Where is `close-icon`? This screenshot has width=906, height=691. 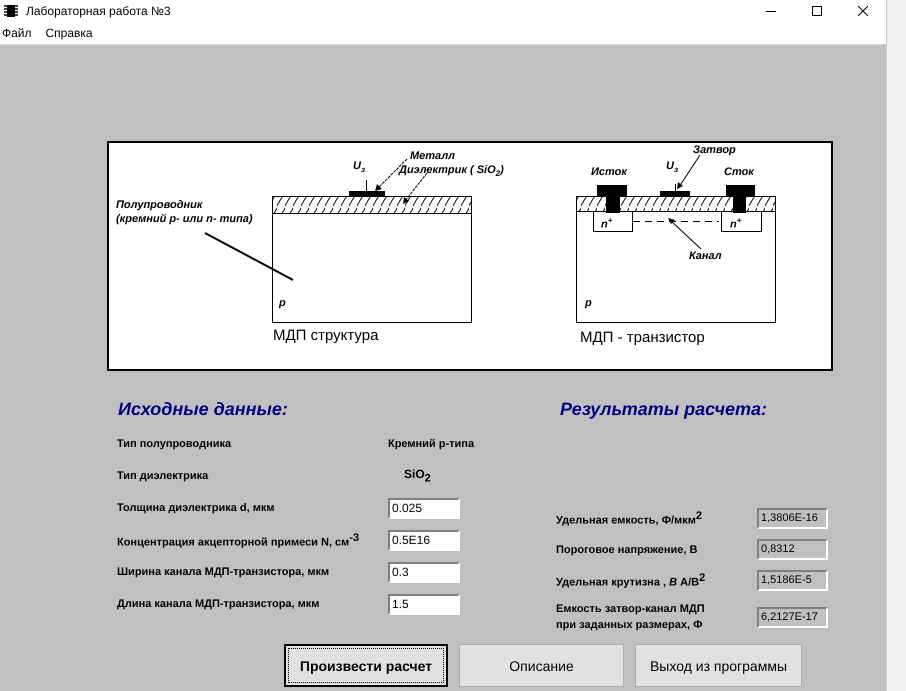
close-icon is located at coordinates (863, 11).